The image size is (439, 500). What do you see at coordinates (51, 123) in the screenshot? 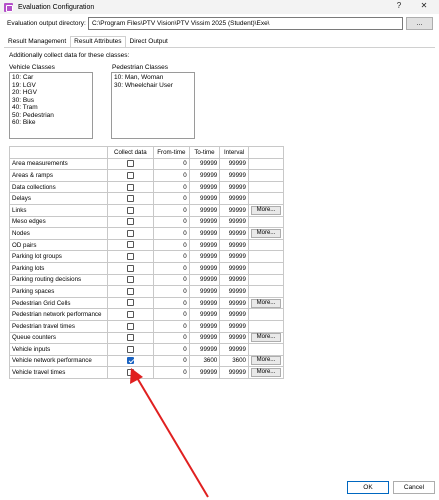
I see `list-item: 60: Bike` at bounding box center [51, 123].